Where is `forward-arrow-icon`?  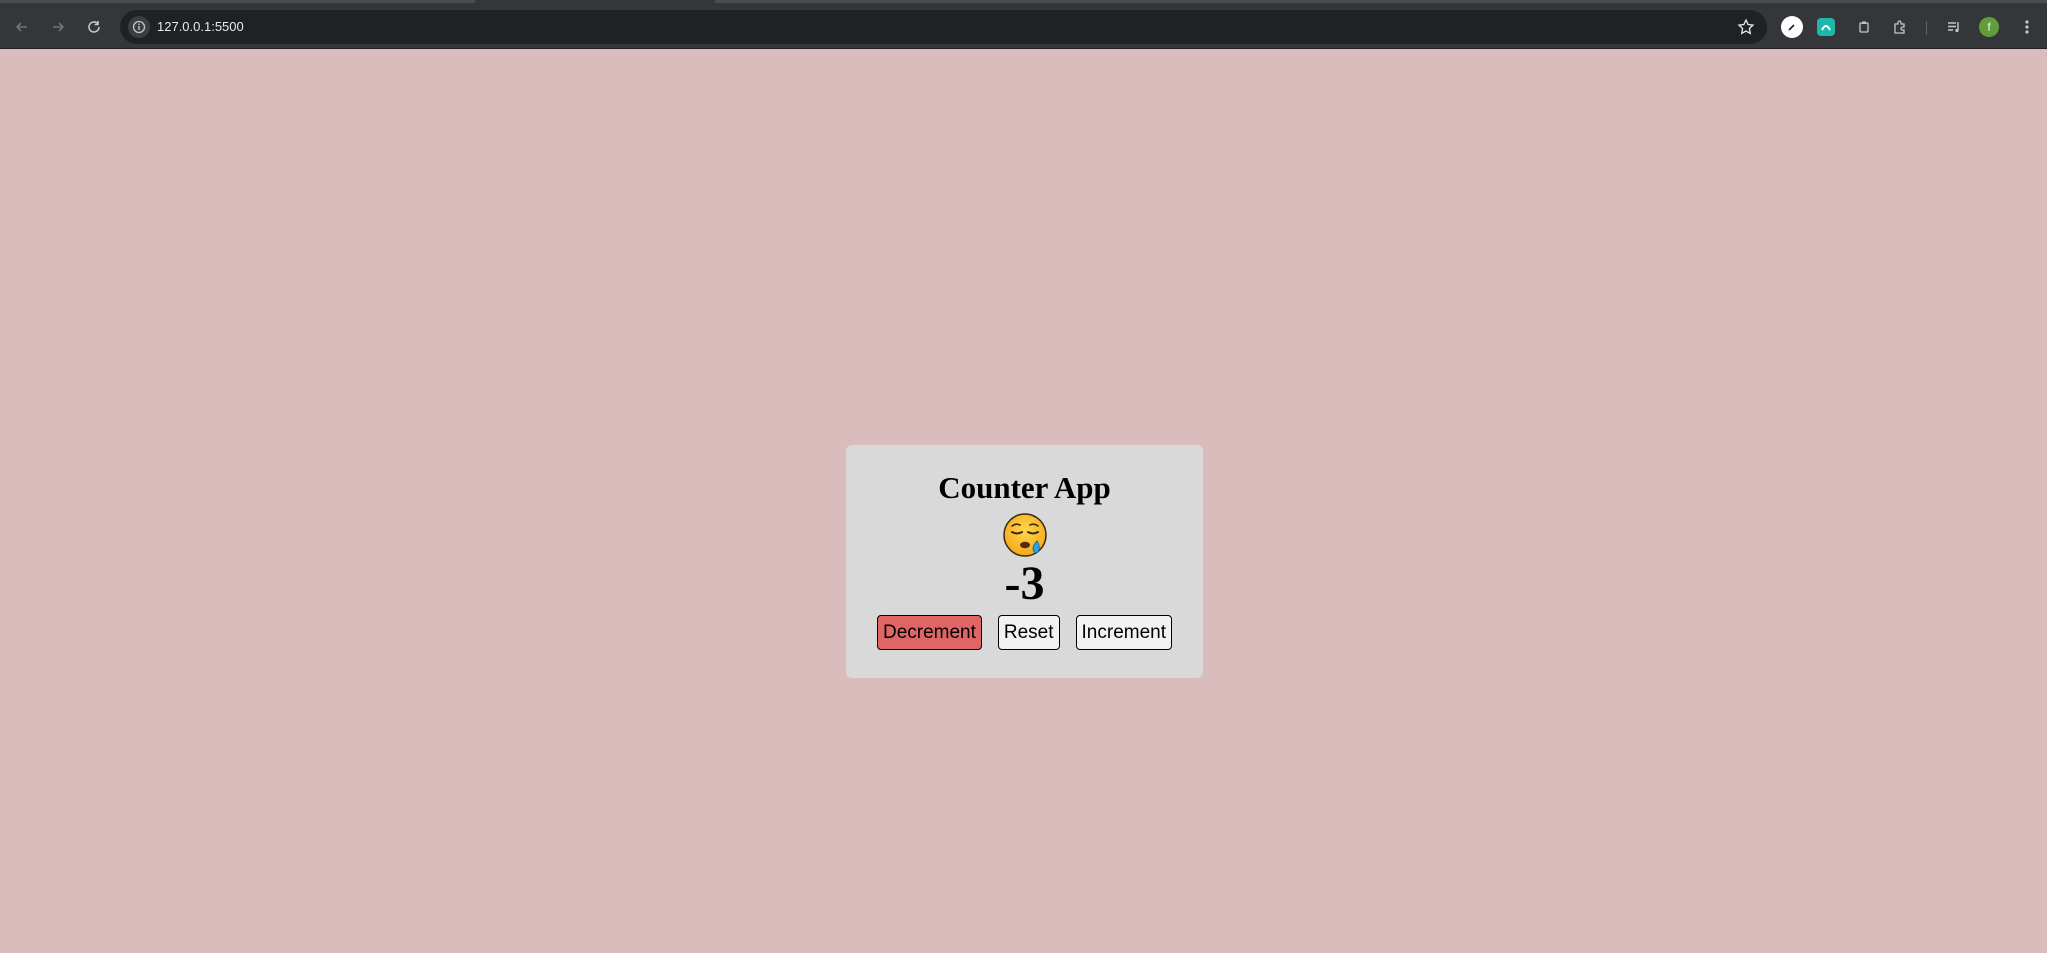 forward-arrow-icon is located at coordinates (59, 27).